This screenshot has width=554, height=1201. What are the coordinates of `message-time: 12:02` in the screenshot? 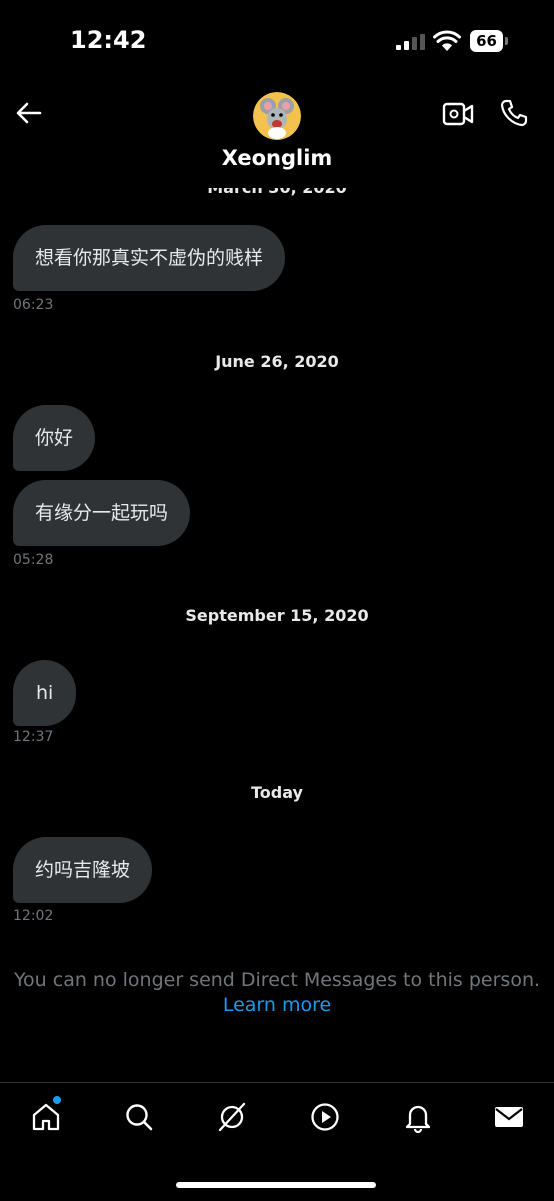 It's located at (33, 916).